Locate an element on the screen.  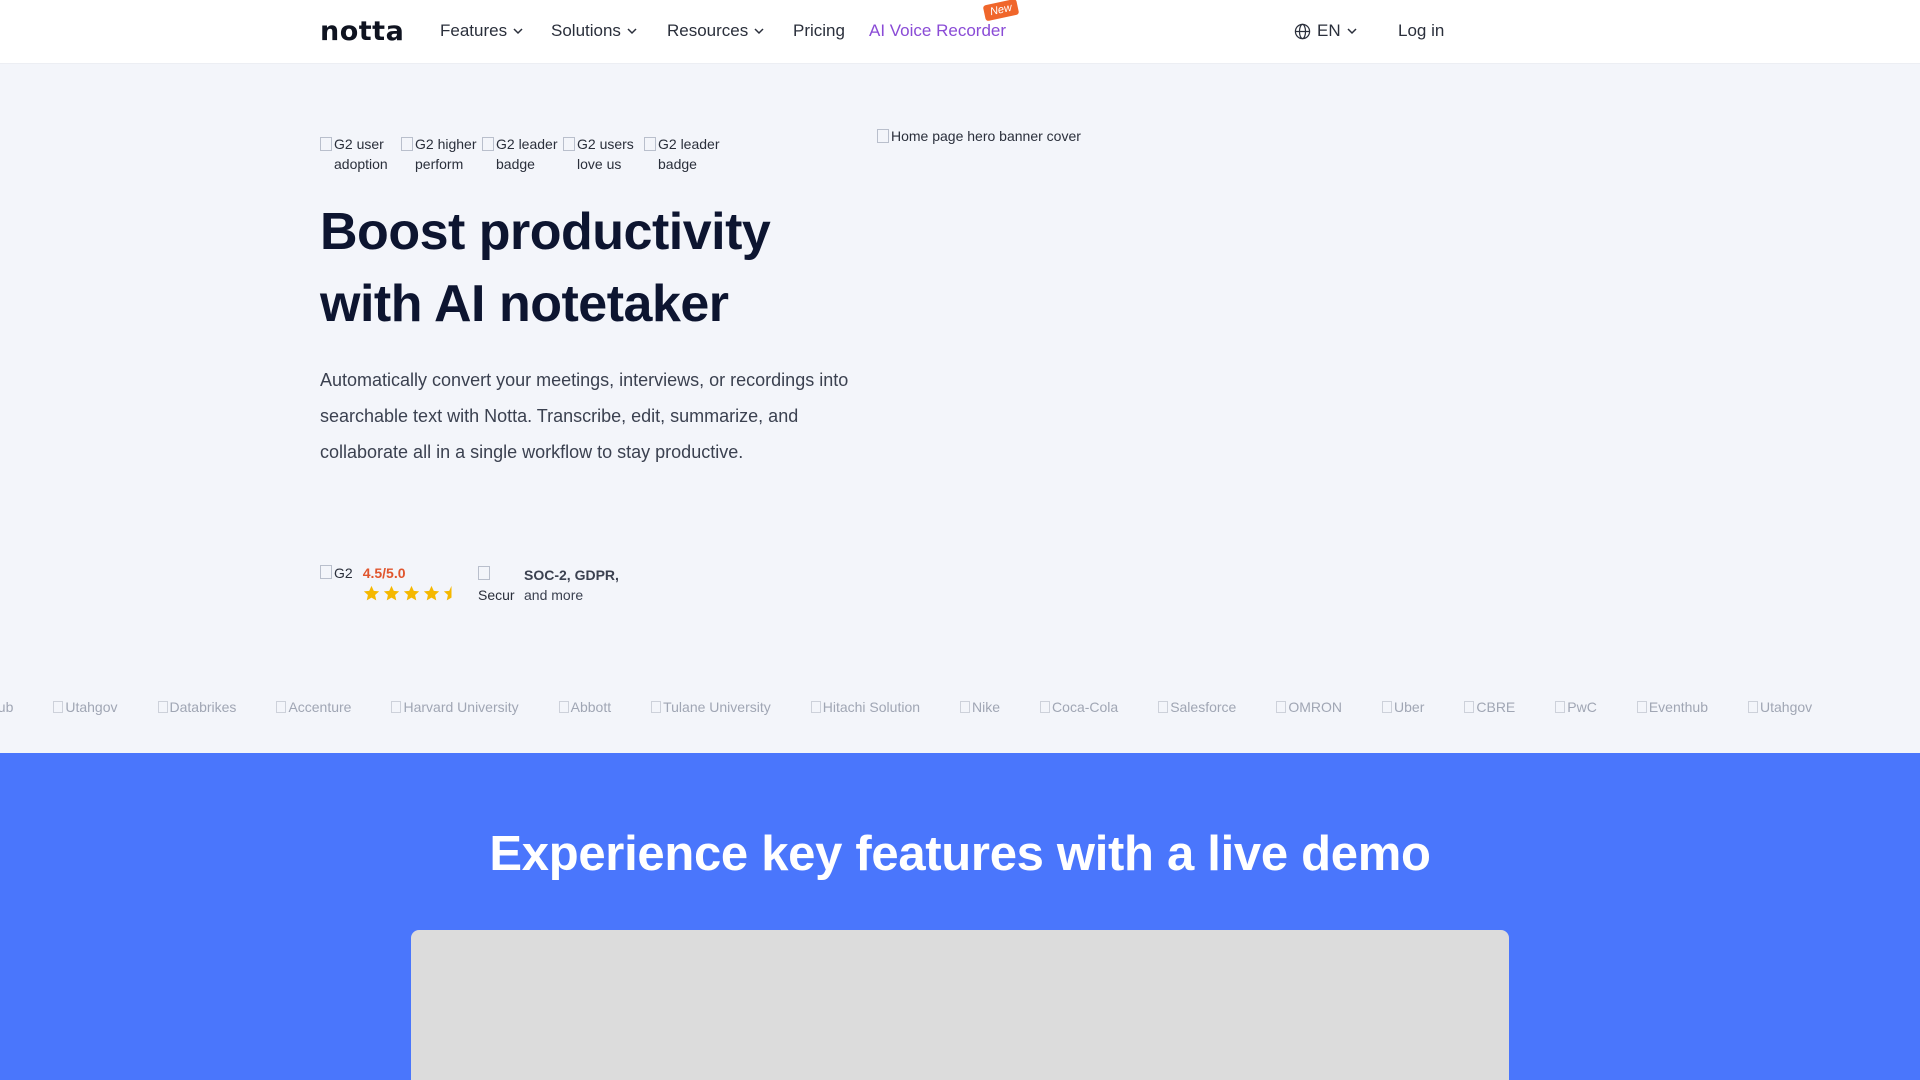
nav-solutions-label: Solutions is located at coordinates (586, 30).